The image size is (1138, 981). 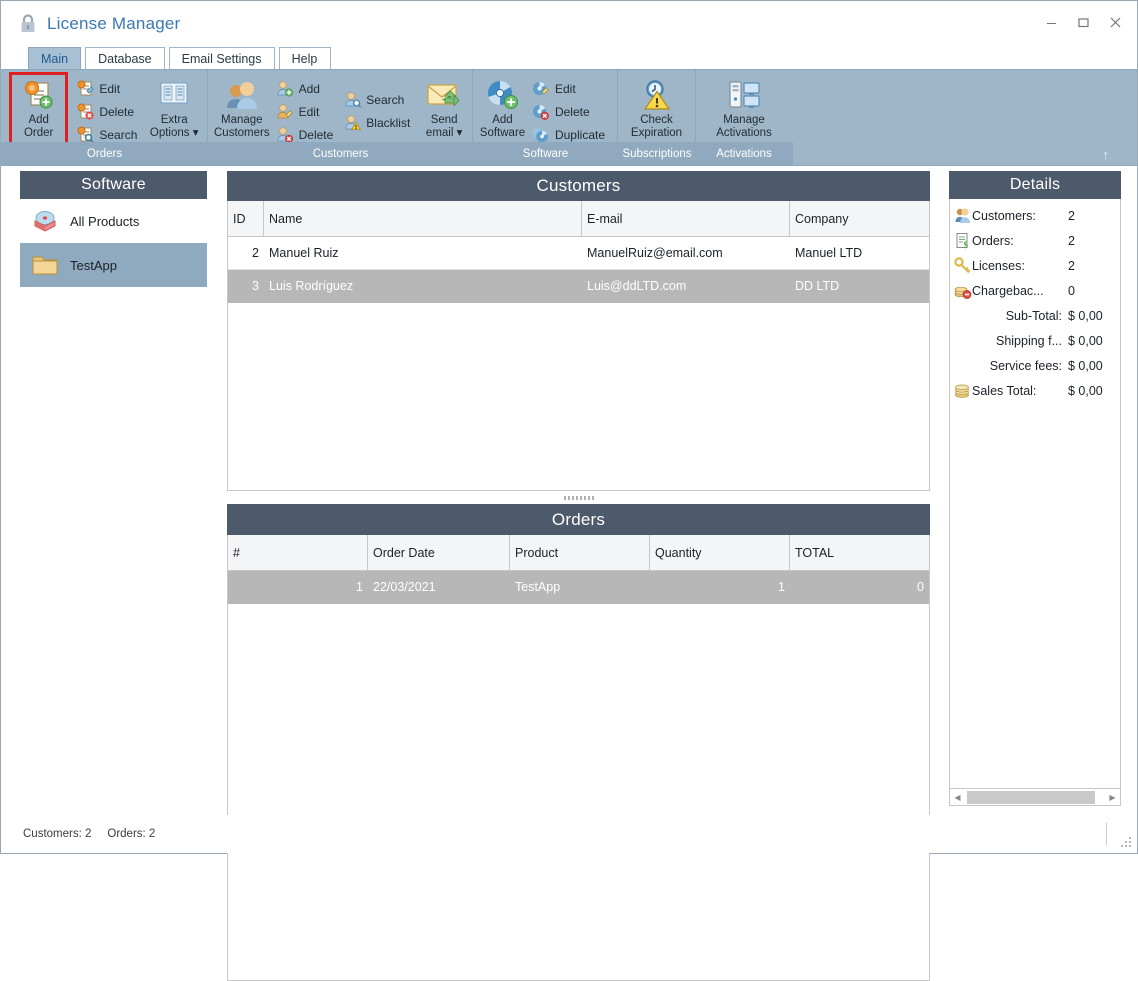 I want to click on extra-options-label-line1: Extra, so click(x=174, y=120).